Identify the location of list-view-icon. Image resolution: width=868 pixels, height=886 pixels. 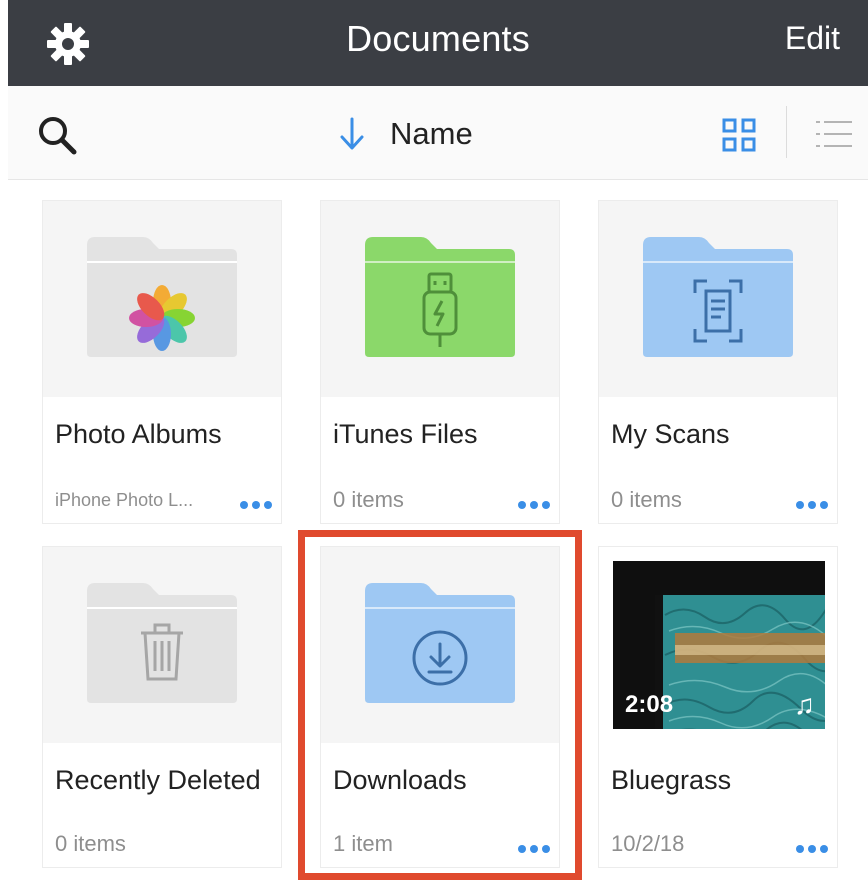
(834, 134).